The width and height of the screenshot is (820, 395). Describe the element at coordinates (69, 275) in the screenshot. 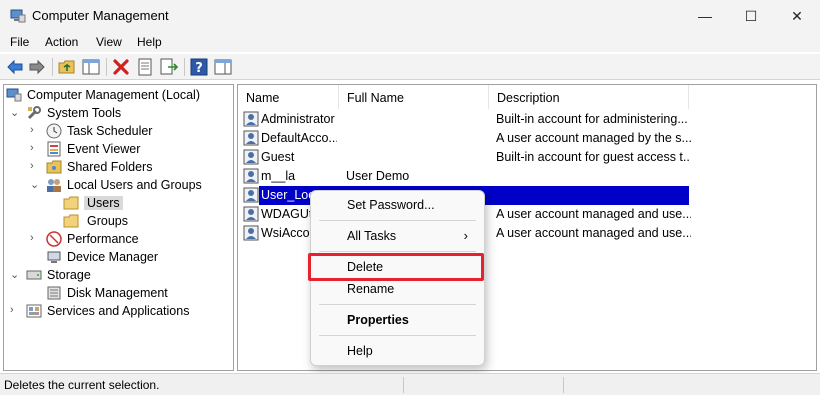

I see `tree-label: Storage` at that location.